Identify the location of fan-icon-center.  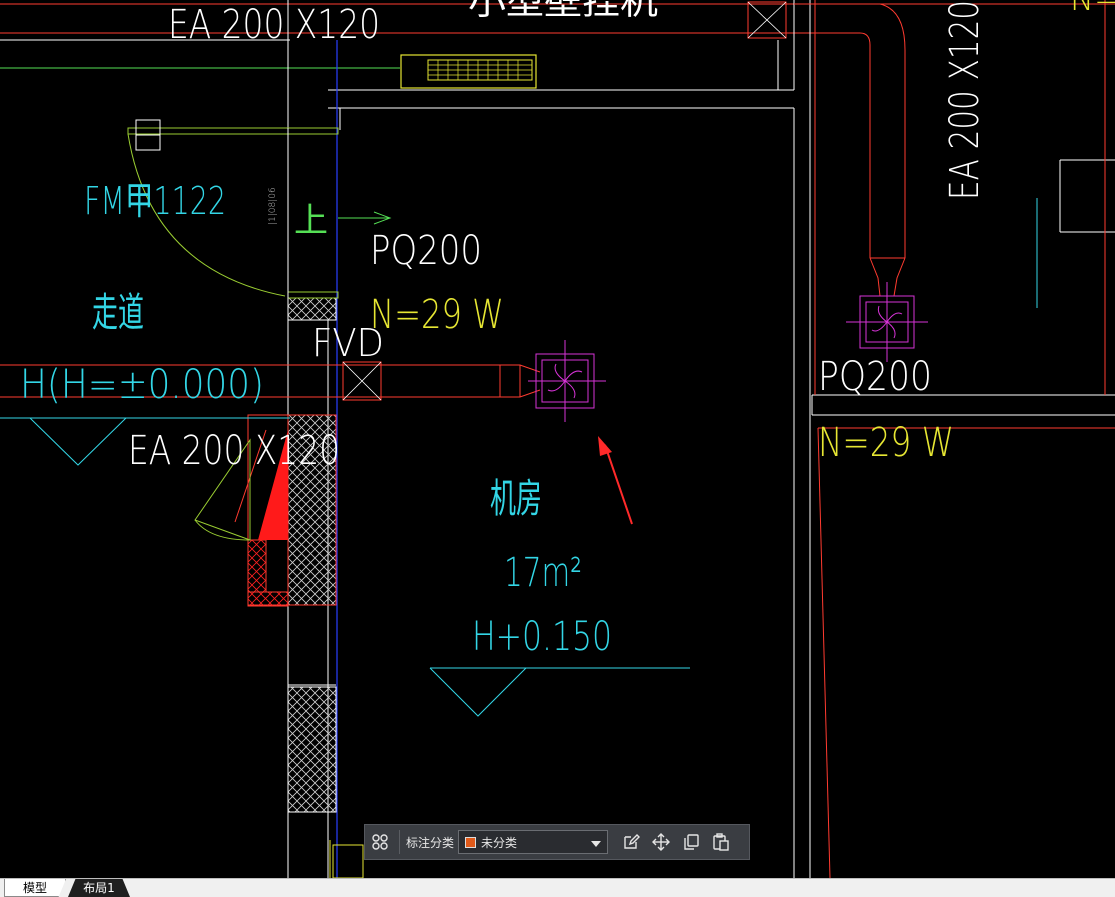
(567, 381).